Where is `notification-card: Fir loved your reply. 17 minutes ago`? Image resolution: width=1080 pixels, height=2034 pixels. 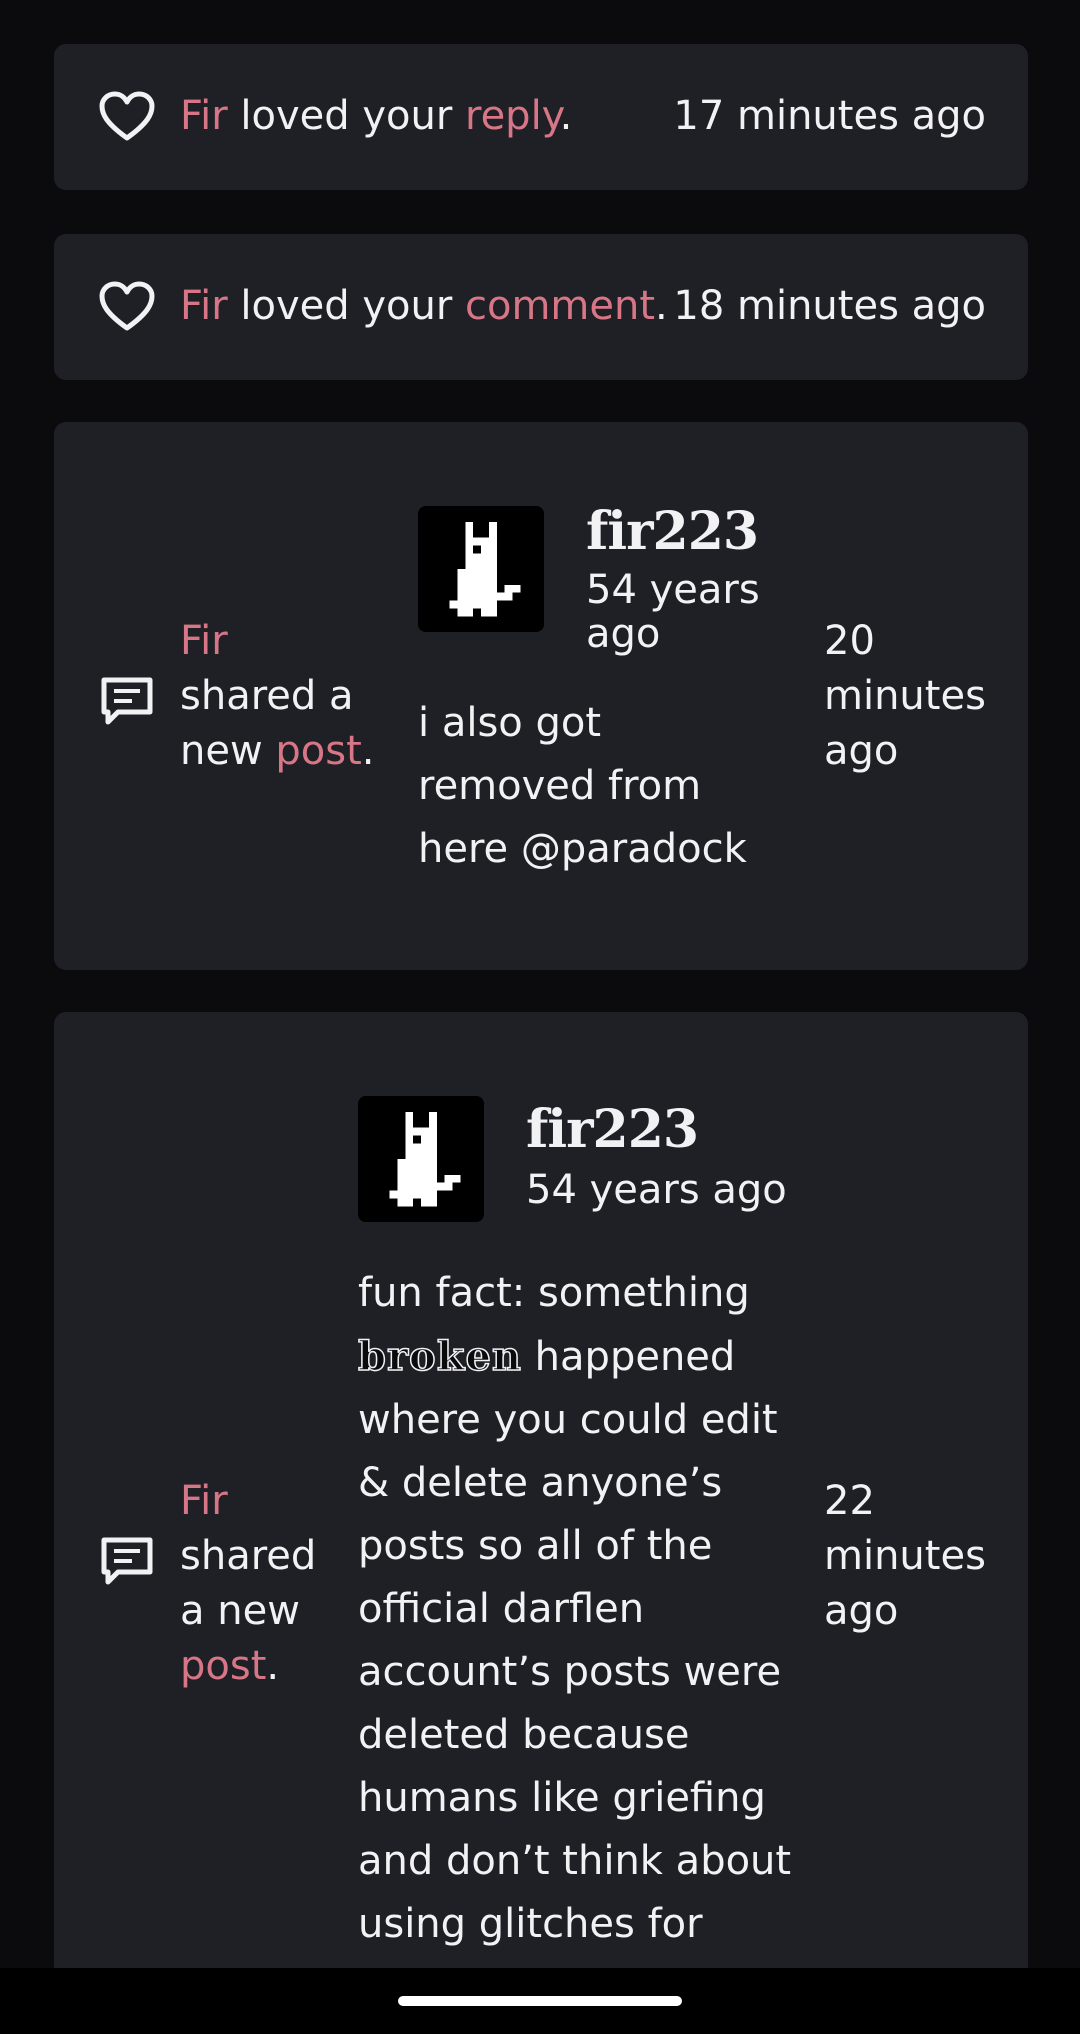
notification-card: Fir loved your reply. 17 minutes ago is located at coordinates (541, 117).